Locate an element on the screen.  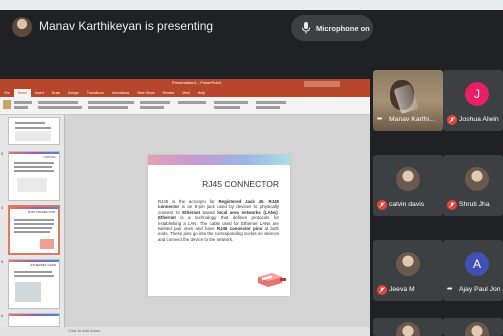
rj45-connector-image is located at coordinates (272, 280).